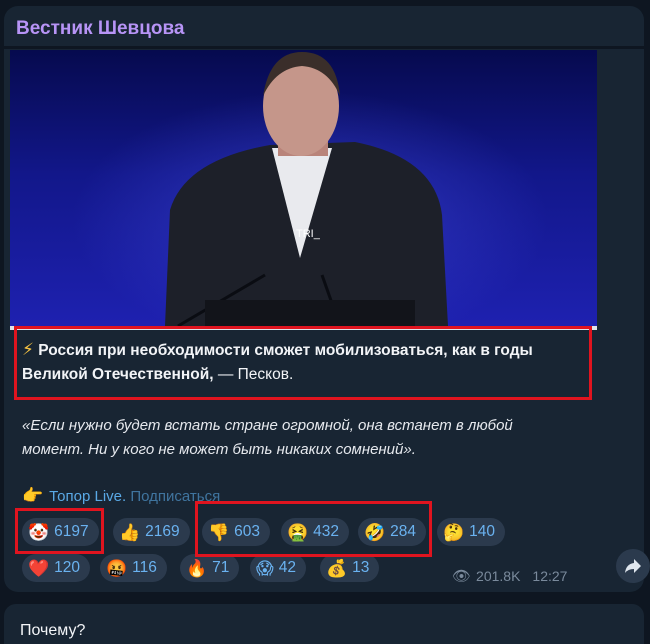 The height and width of the screenshot is (644, 650). Describe the element at coordinates (337, 568) in the screenshot. I see `money-bag-icon: 💰` at that location.